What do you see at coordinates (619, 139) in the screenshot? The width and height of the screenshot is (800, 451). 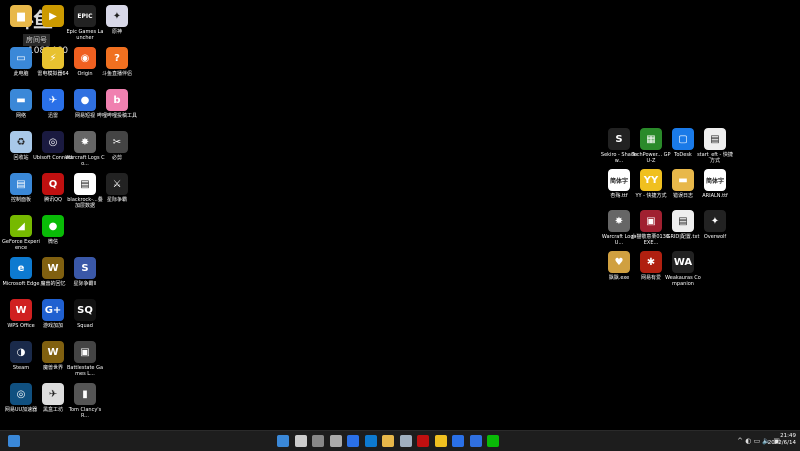 I see `icon-glyph: S` at bounding box center [619, 139].